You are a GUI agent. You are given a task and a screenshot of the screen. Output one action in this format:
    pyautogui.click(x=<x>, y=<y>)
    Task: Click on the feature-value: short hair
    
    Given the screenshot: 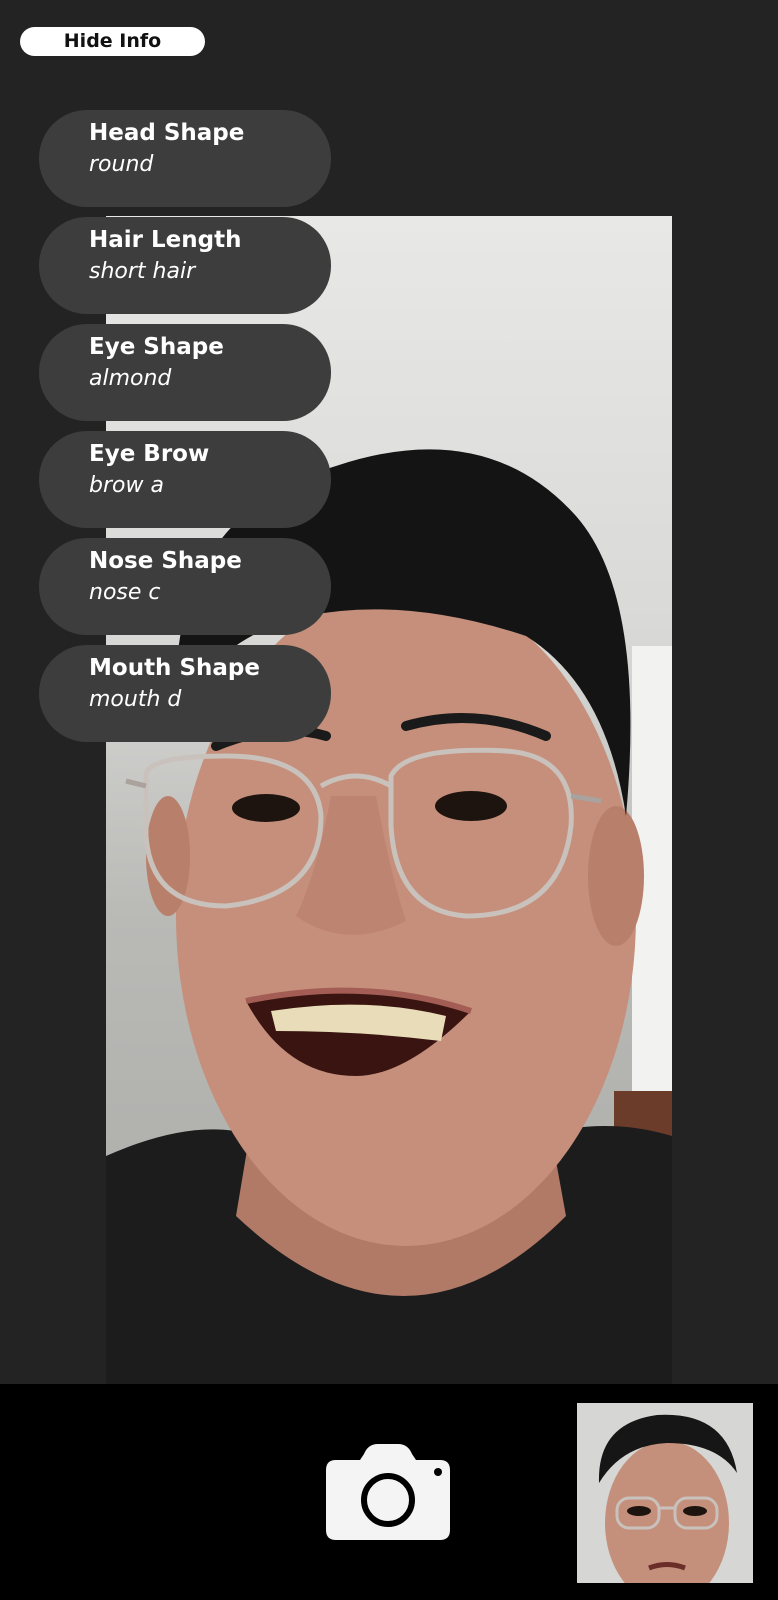 What is the action you would take?
    pyautogui.click(x=142, y=271)
    